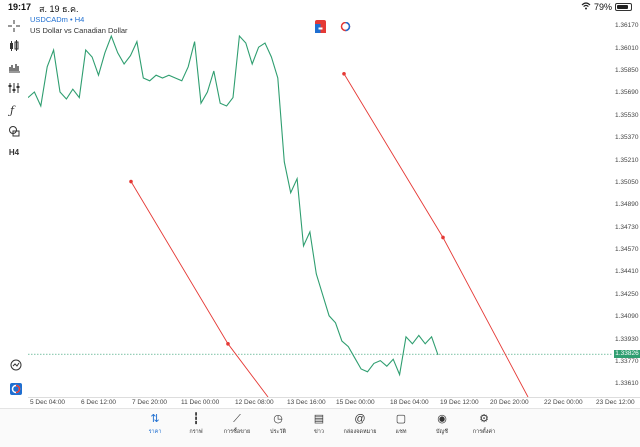 This screenshot has width=640, height=447. Describe the element at coordinates (627, 48) in the screenshot. I see `price-tick-label: 1.36010` at that location.